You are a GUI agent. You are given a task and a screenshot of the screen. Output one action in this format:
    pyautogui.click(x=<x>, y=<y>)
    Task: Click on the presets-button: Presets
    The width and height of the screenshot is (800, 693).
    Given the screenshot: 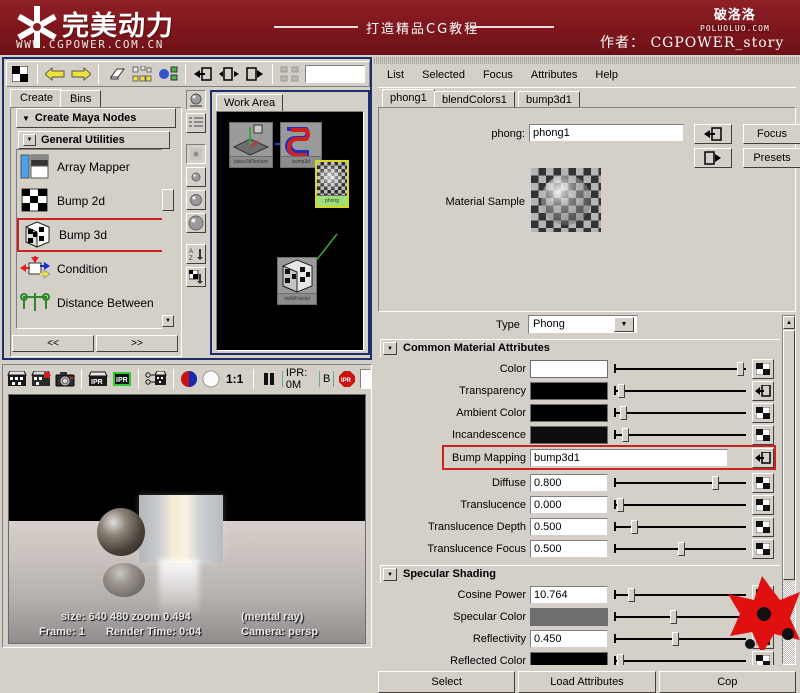 What is the action you would take?
    pyautogui.click(x=771, y=158)
    